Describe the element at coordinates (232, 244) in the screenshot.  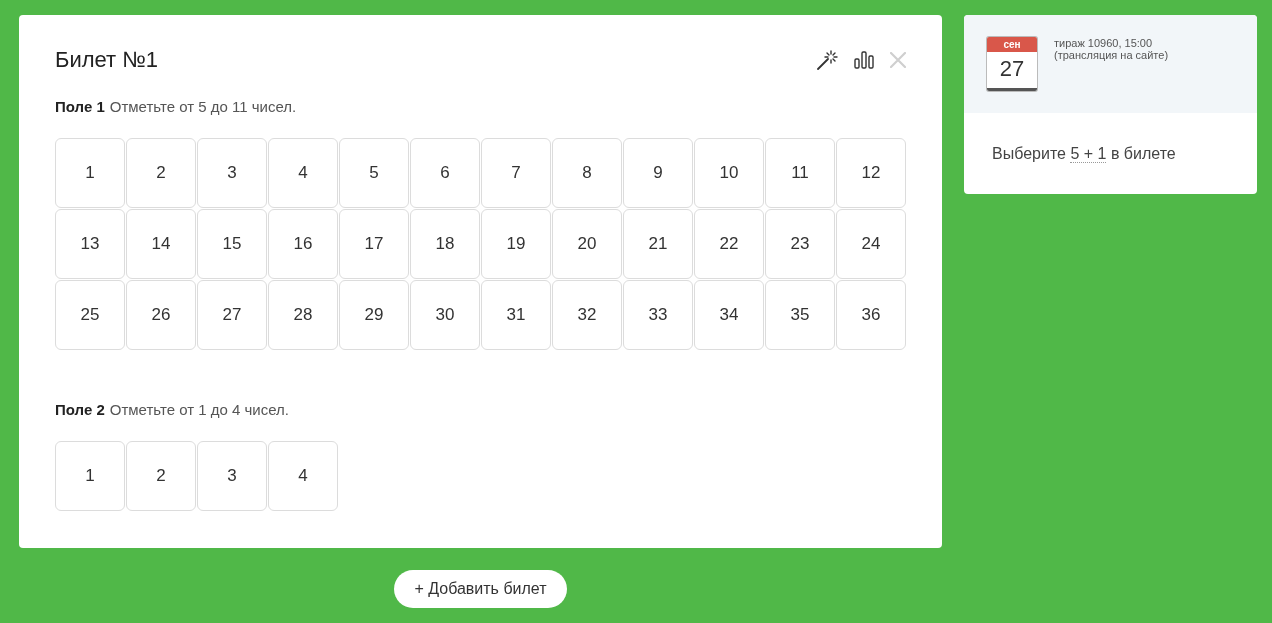
I see `number-cell: 15` at that location.